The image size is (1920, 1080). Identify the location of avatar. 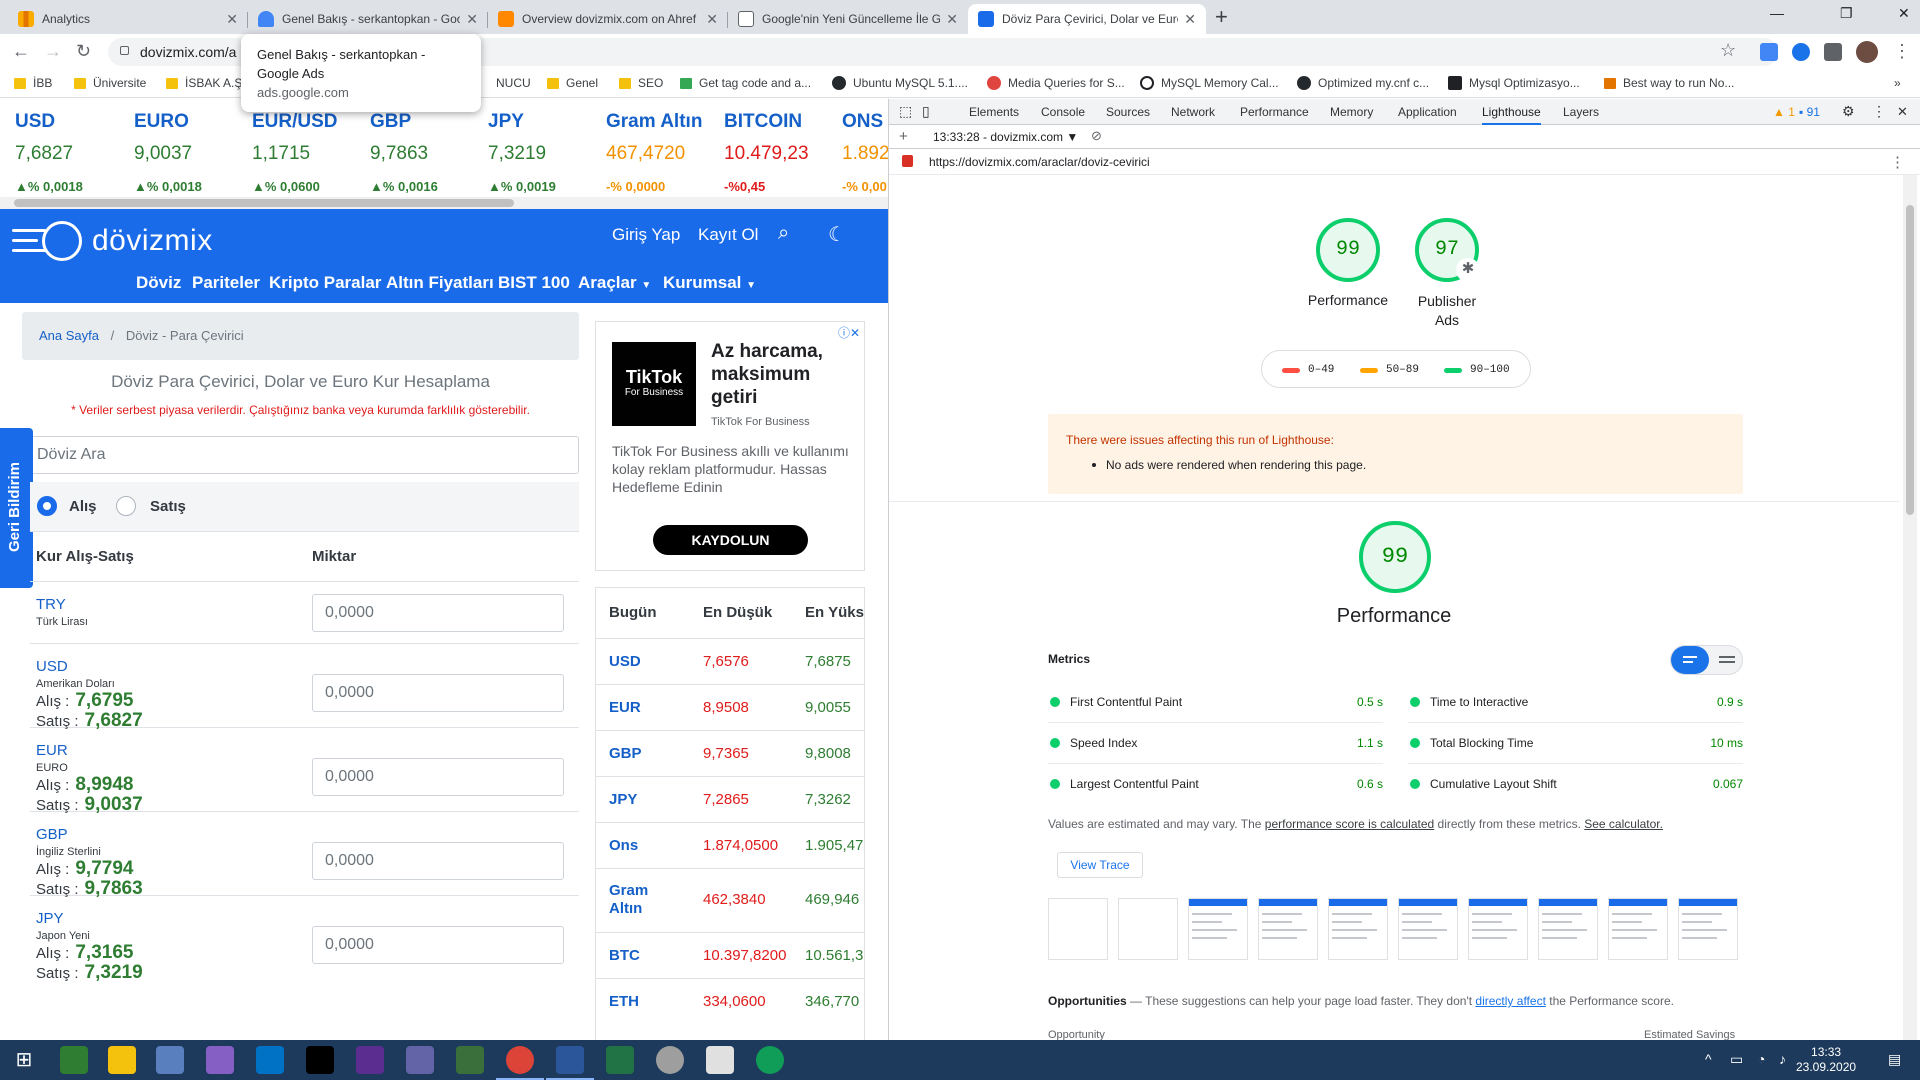
(1867, 52).